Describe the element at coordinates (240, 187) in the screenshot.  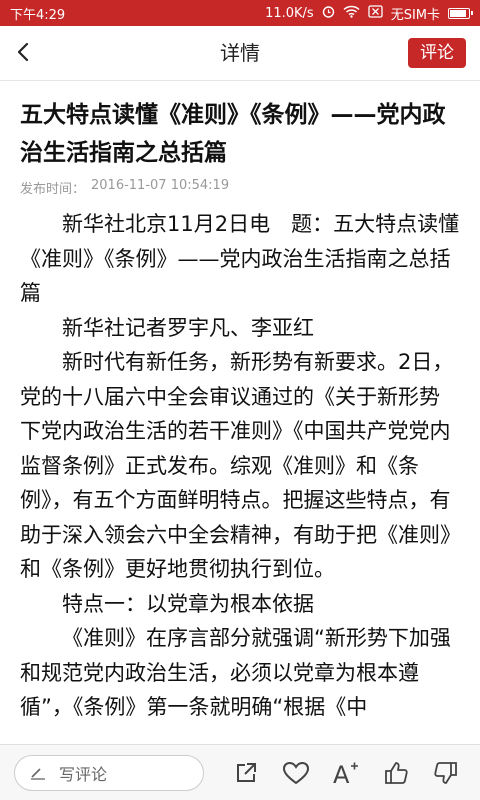
I see `publish-info: 发布时间： 2016-11-07 10:54:19` at that location.